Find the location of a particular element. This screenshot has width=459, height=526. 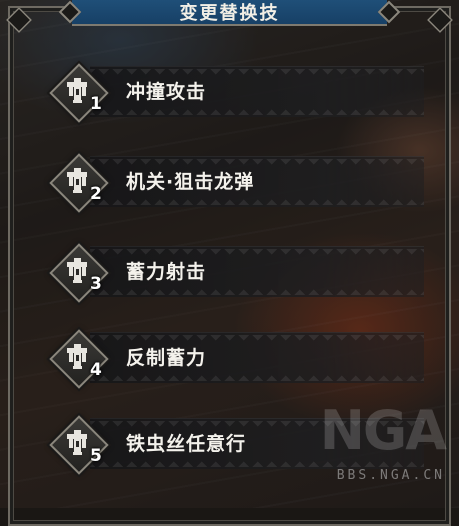

option-number: 3 is located at coordinates (96, 284).